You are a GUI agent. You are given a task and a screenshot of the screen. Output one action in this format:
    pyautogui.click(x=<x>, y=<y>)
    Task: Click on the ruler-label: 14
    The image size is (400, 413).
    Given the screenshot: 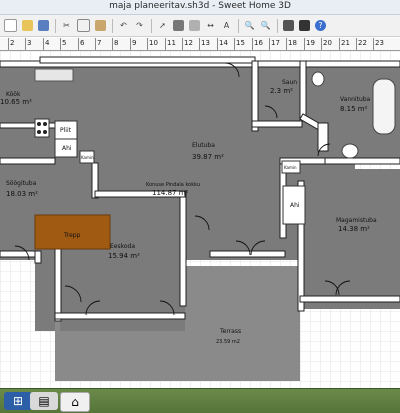 What is the action you would take?
    pyautogui.click(x=223, y=43)
    